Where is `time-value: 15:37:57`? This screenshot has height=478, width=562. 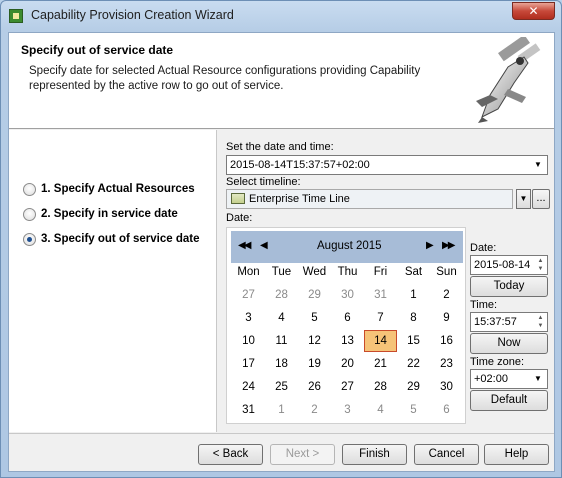 time-value: 15:37:57 is located at coordinates (495, 322).